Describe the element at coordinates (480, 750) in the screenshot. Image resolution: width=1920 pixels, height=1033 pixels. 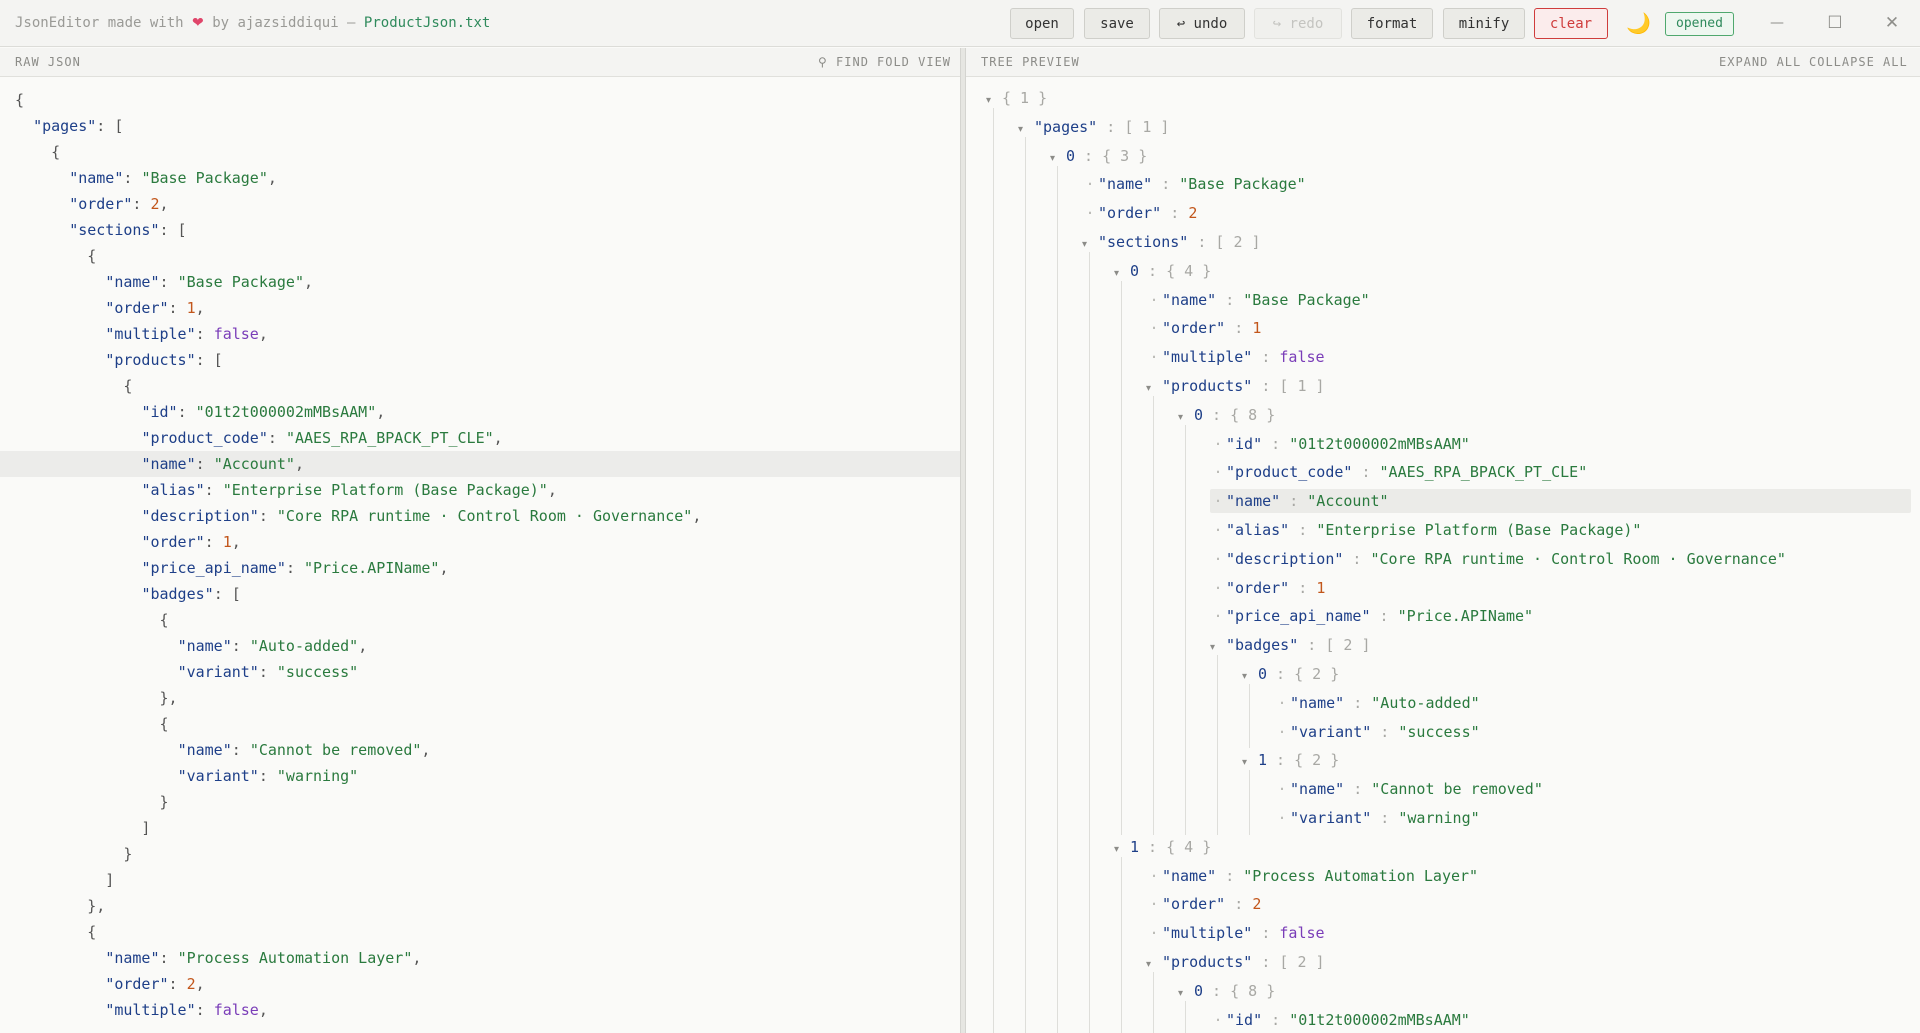
I see `code-line: "name": "Cannot be removed",` at that location.